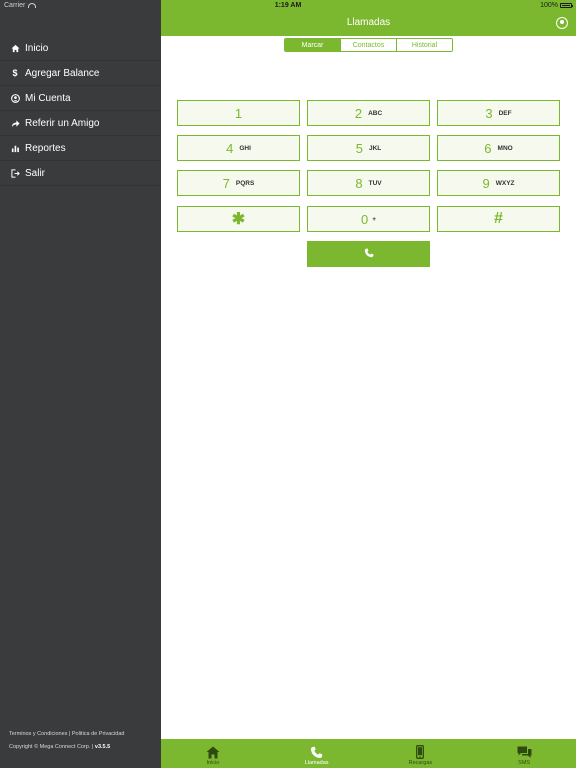 The width and height of the screenshot is (576, 768). I want to click on key-6: 6 MNO, so click(498, 148).